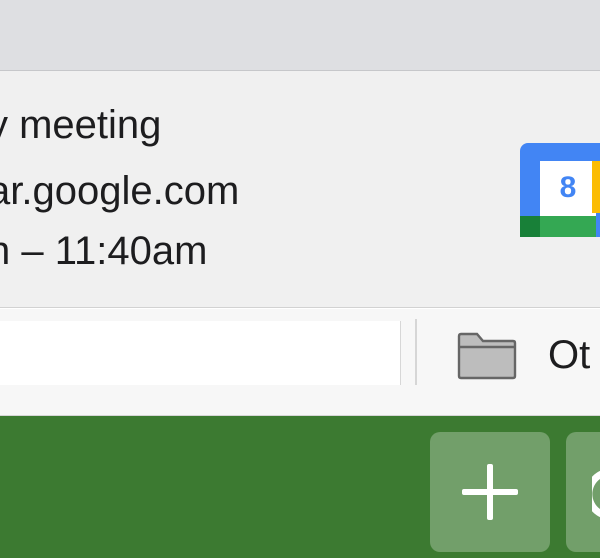 This screenshot has width=600, height=558. Describe the element at coordinates (596, 494) in the screenshot. I see `partial-tile-icon` at that location.